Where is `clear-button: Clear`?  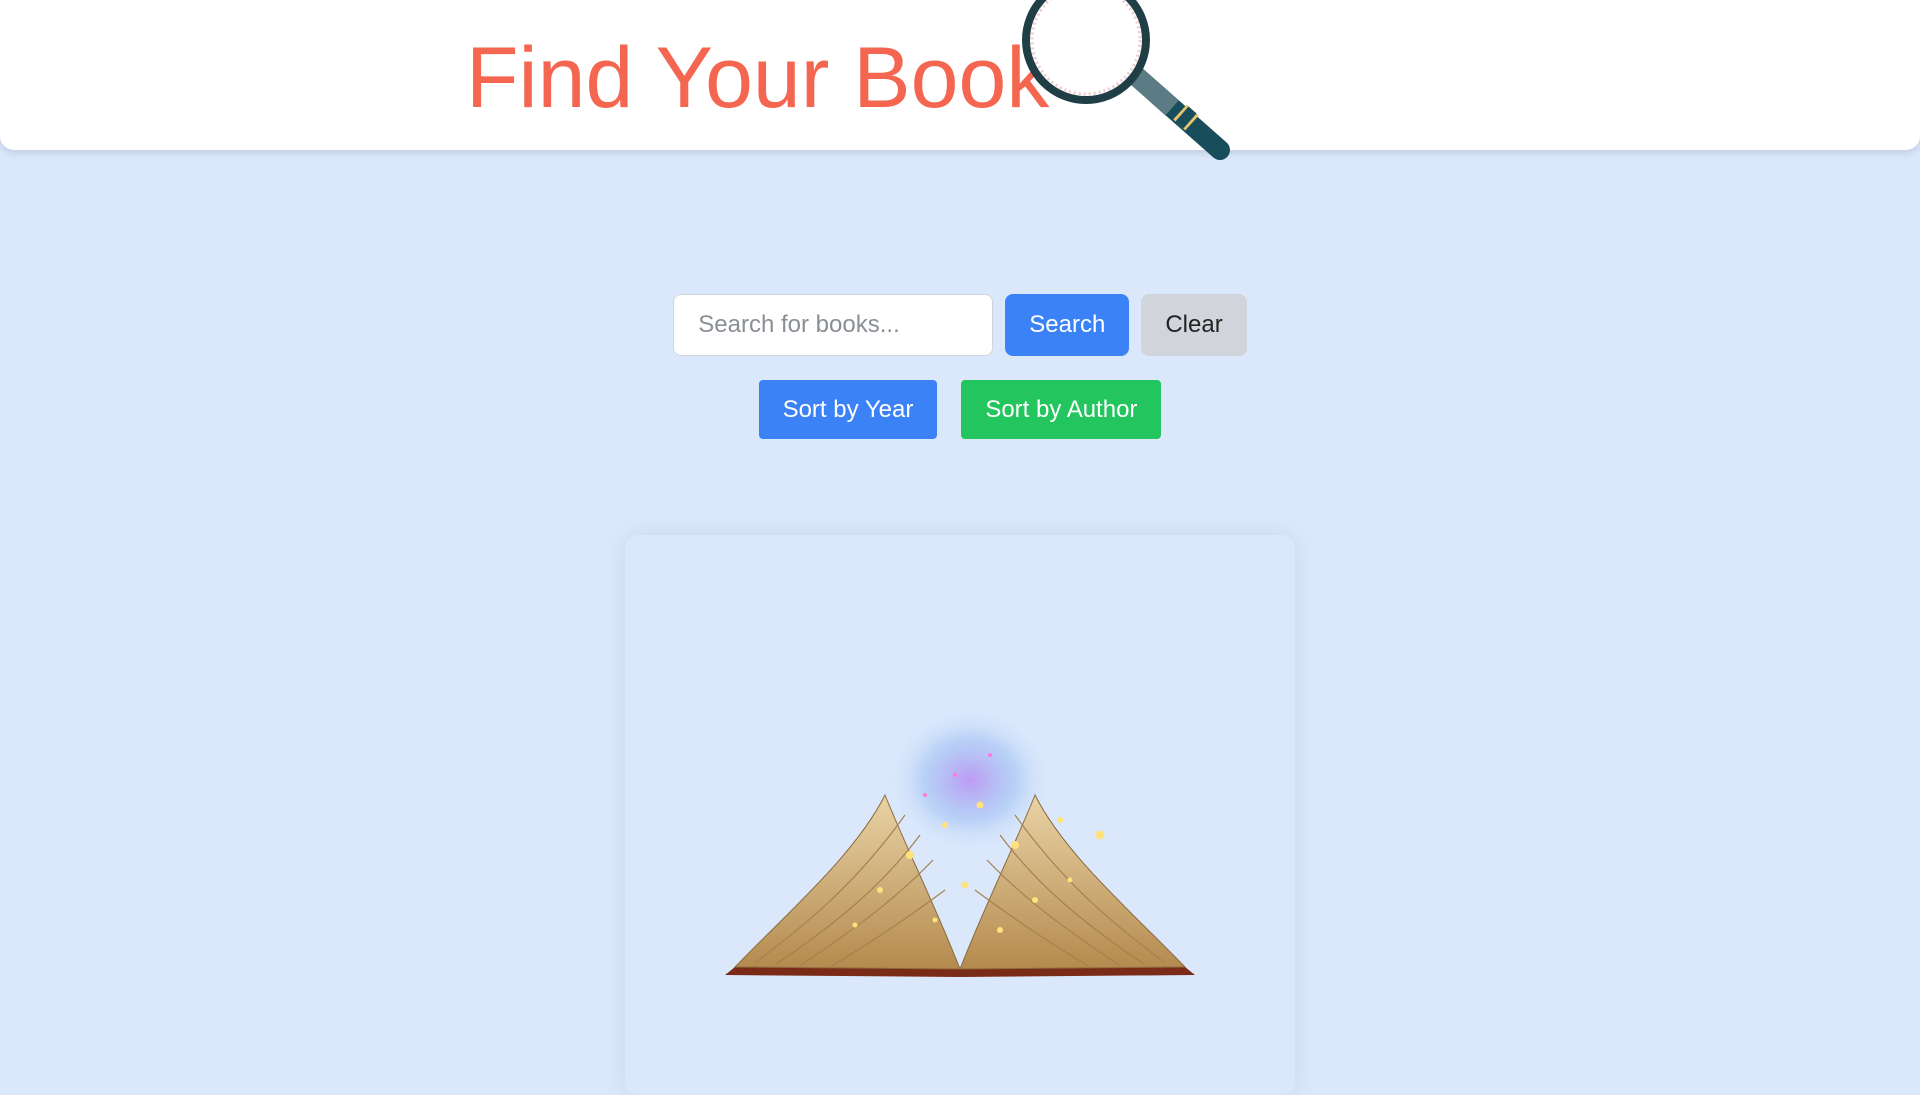
clear-button: Clear is located at coordinates (1194, 325).